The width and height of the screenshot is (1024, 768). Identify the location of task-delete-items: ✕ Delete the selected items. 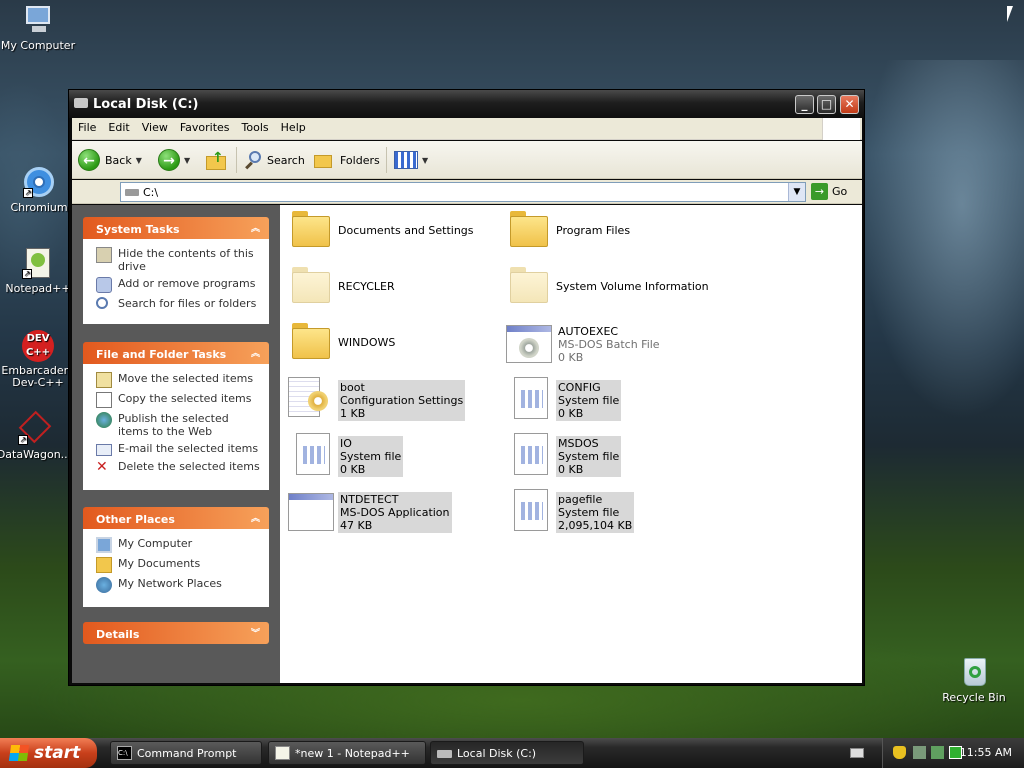
(178, 468).